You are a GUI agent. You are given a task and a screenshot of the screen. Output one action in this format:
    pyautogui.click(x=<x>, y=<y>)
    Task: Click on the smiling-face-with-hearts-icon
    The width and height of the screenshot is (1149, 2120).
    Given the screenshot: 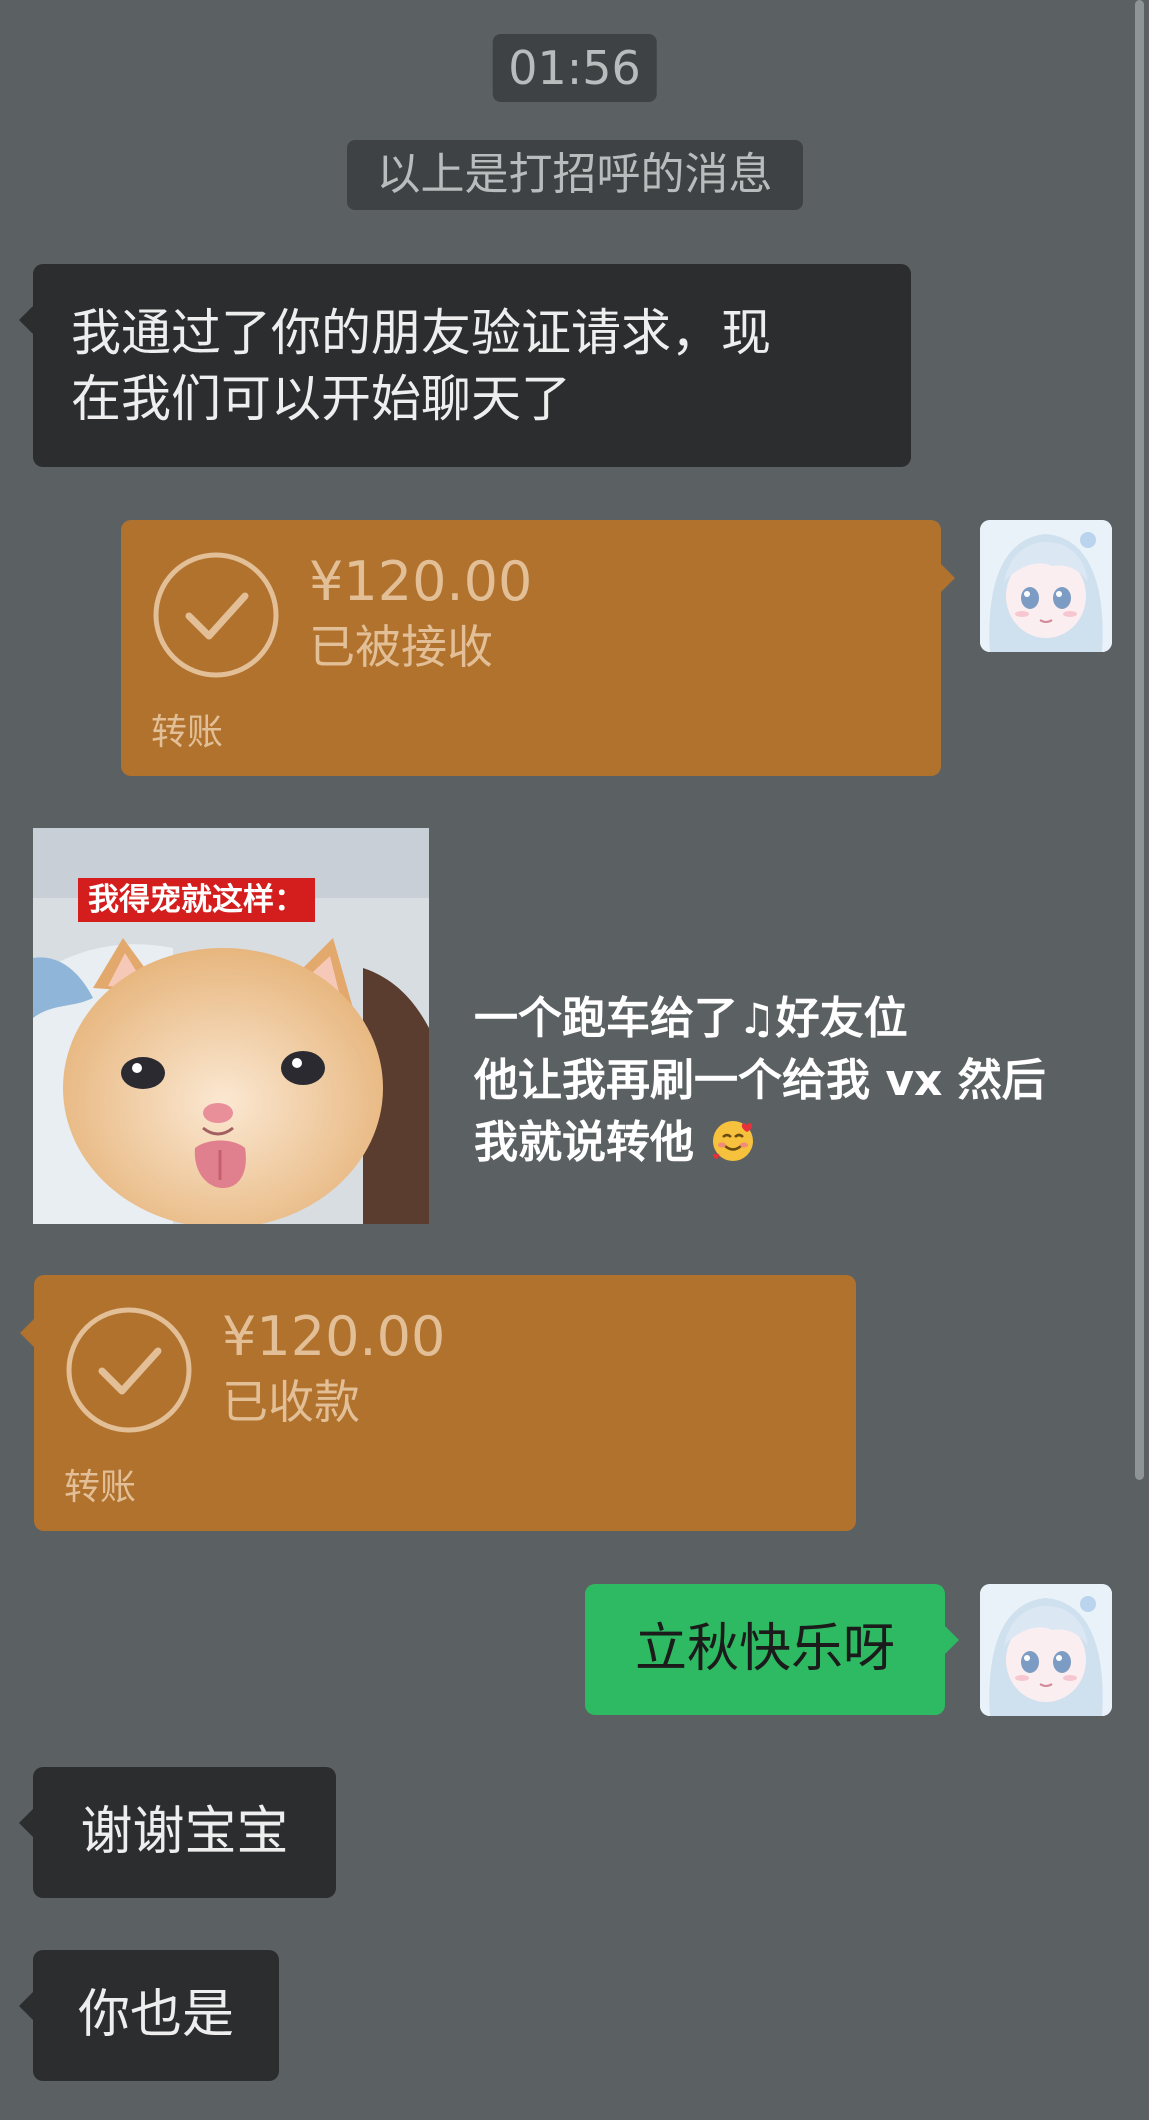 What is the action you would take?
    pyautogui.click(x=733, y=1141)
    